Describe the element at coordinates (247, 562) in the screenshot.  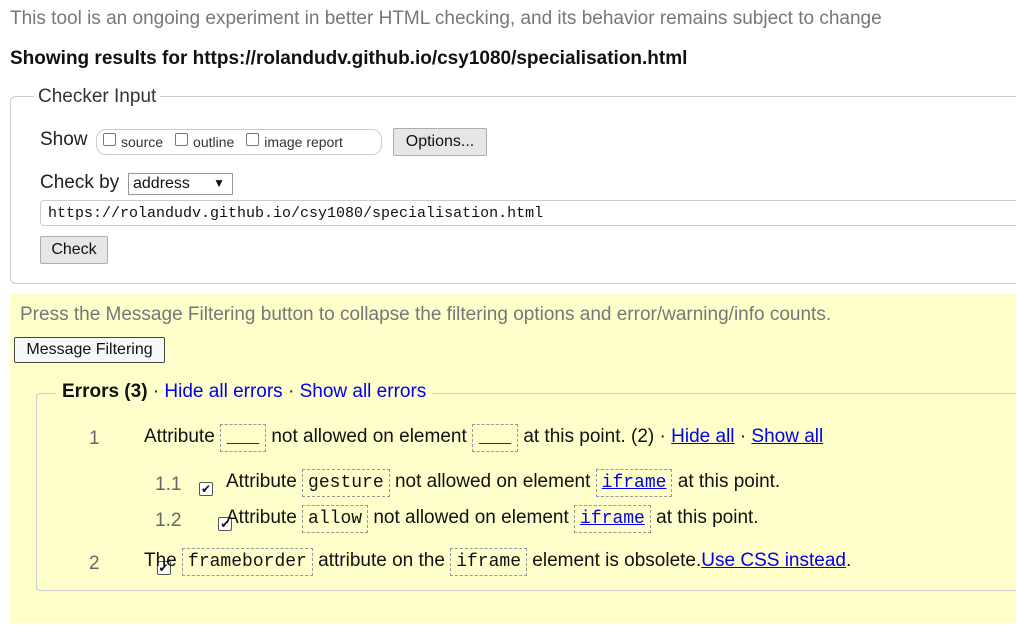
I see `attribute-code: frameborder` at that location.